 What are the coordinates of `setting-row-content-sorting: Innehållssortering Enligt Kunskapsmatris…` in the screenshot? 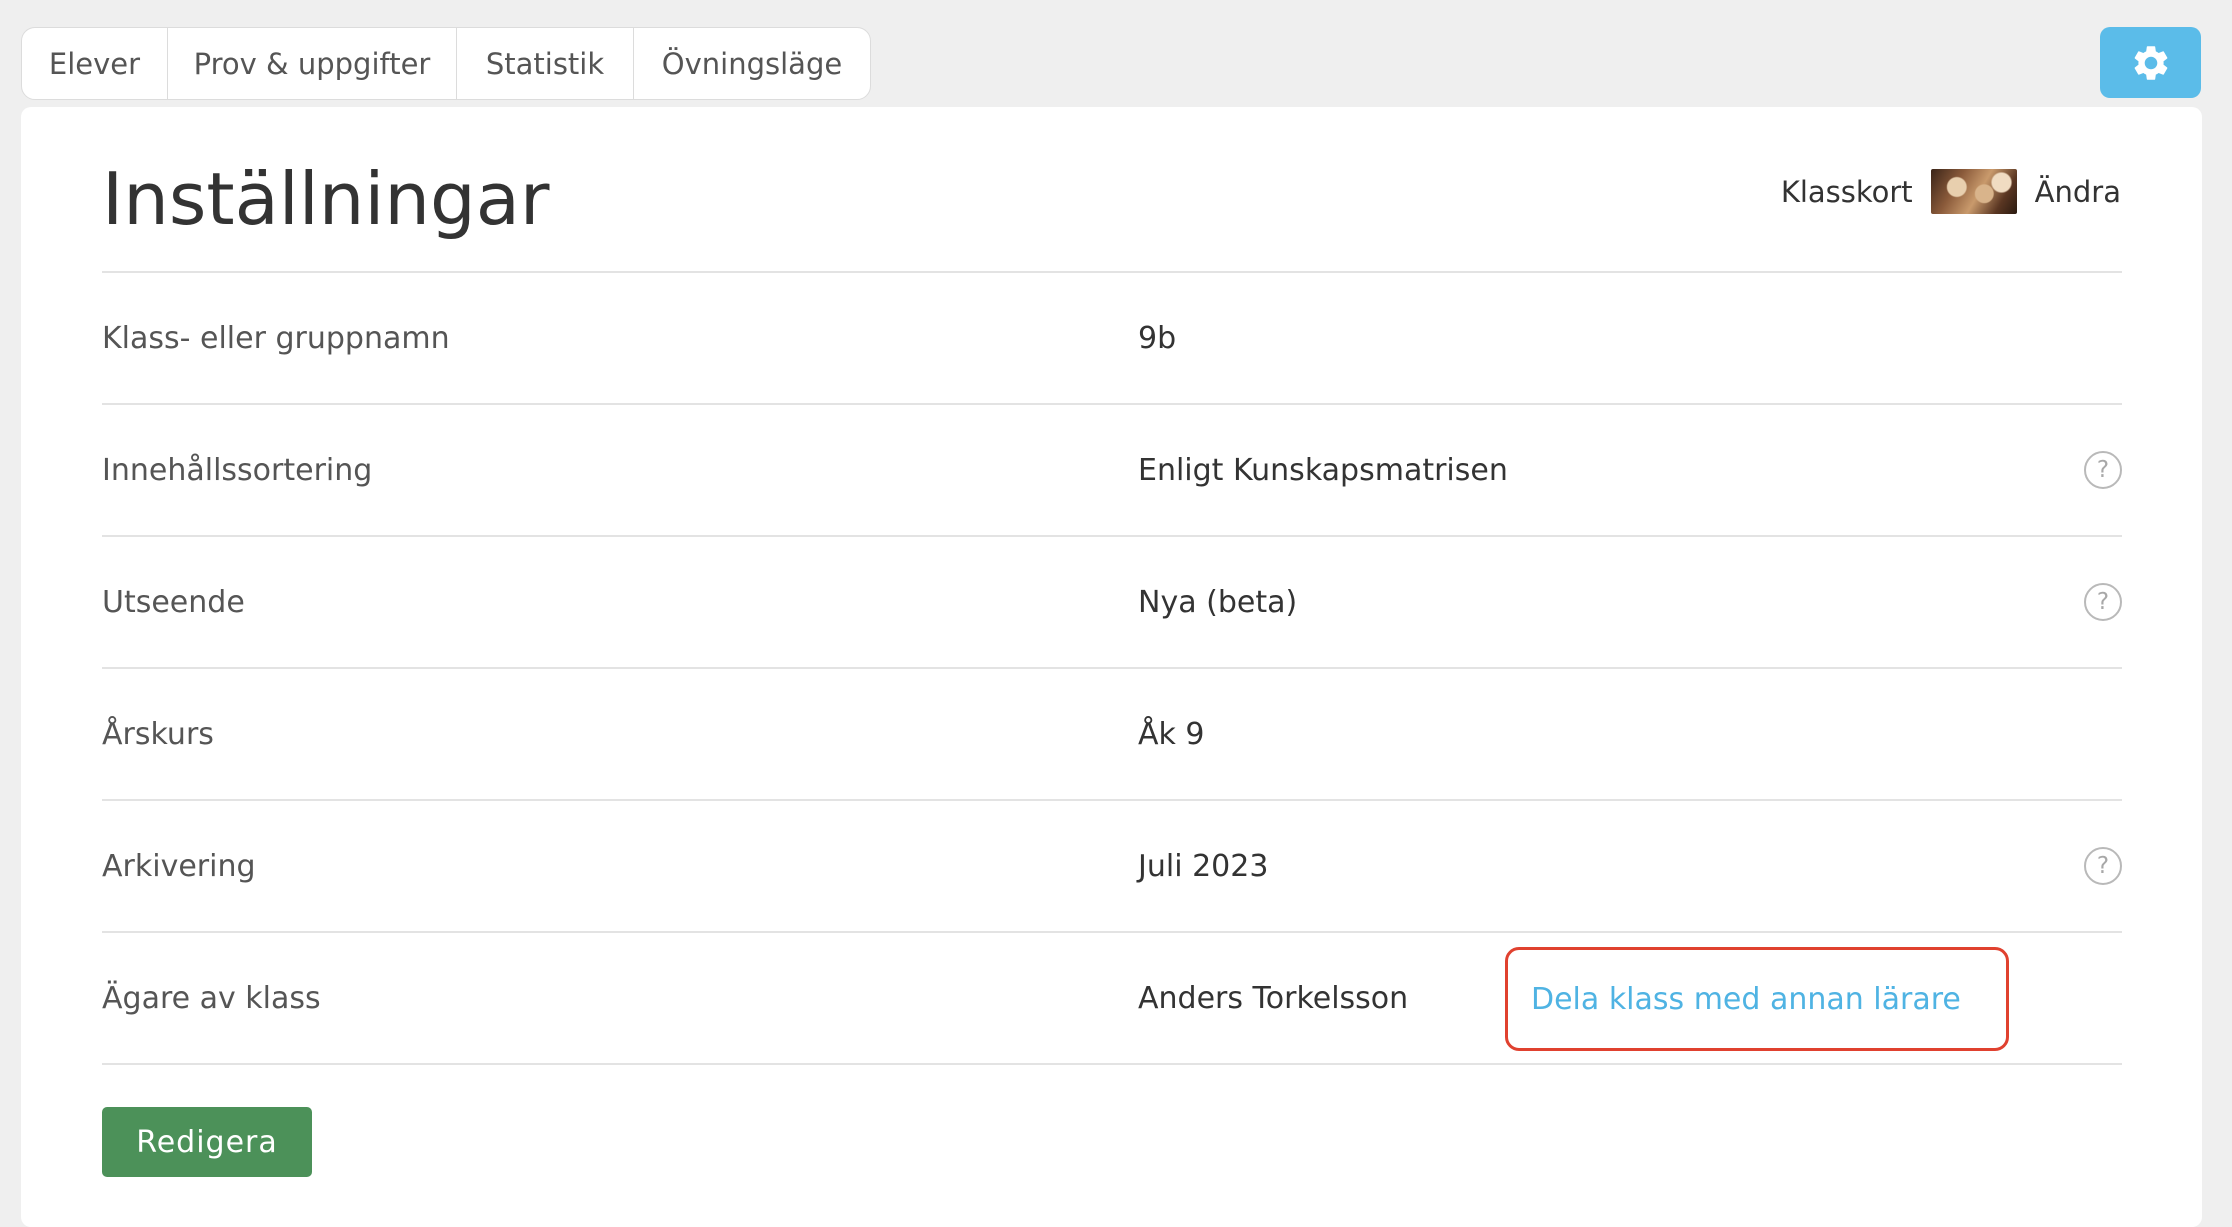 It's located at (1112, 471).